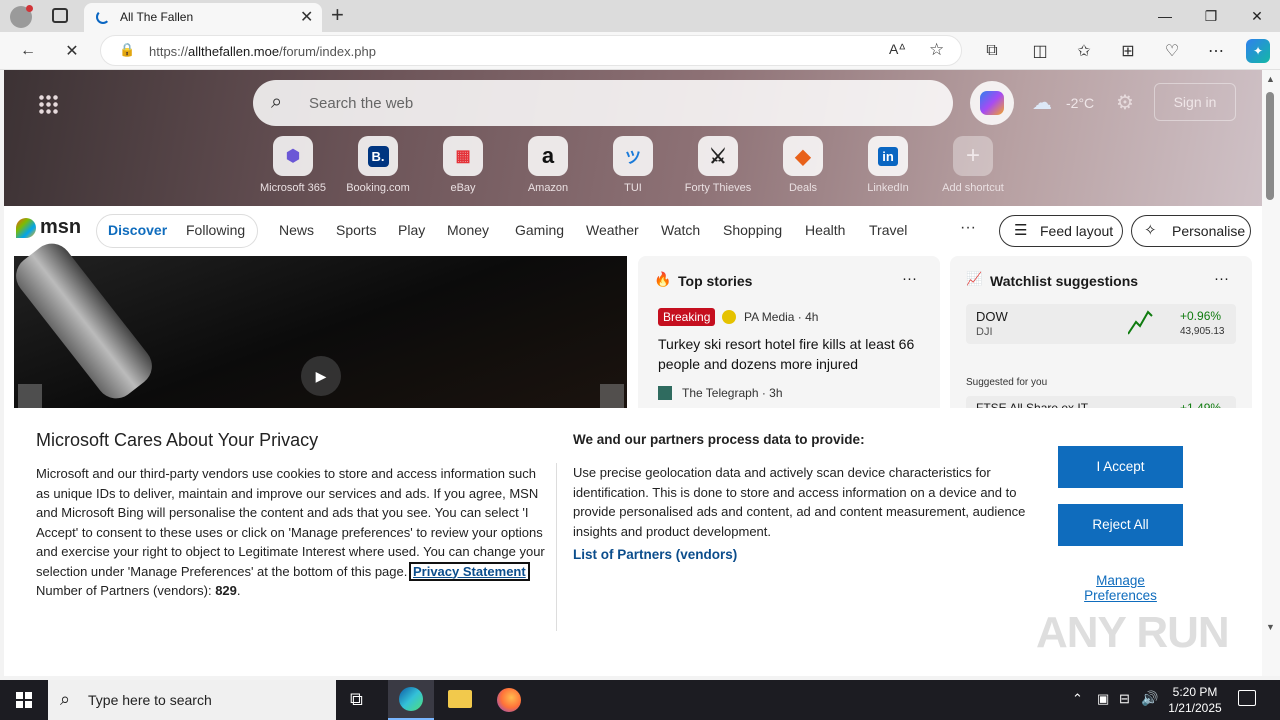  Describe the element at coordinates (28, 51) in the screenshot. I see `back-icon: ←` at that location.